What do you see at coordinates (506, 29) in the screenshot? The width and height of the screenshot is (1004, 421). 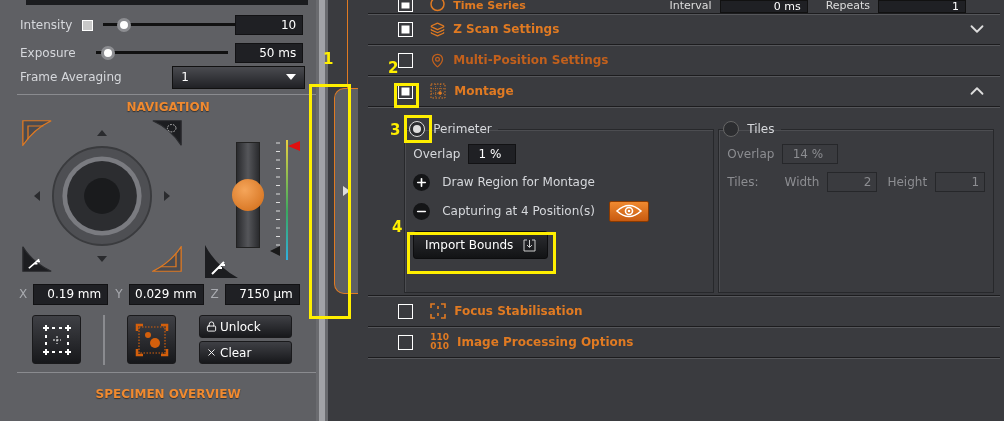 I see `section-title: Z Scan Settings` at bounding box center [506, 29].